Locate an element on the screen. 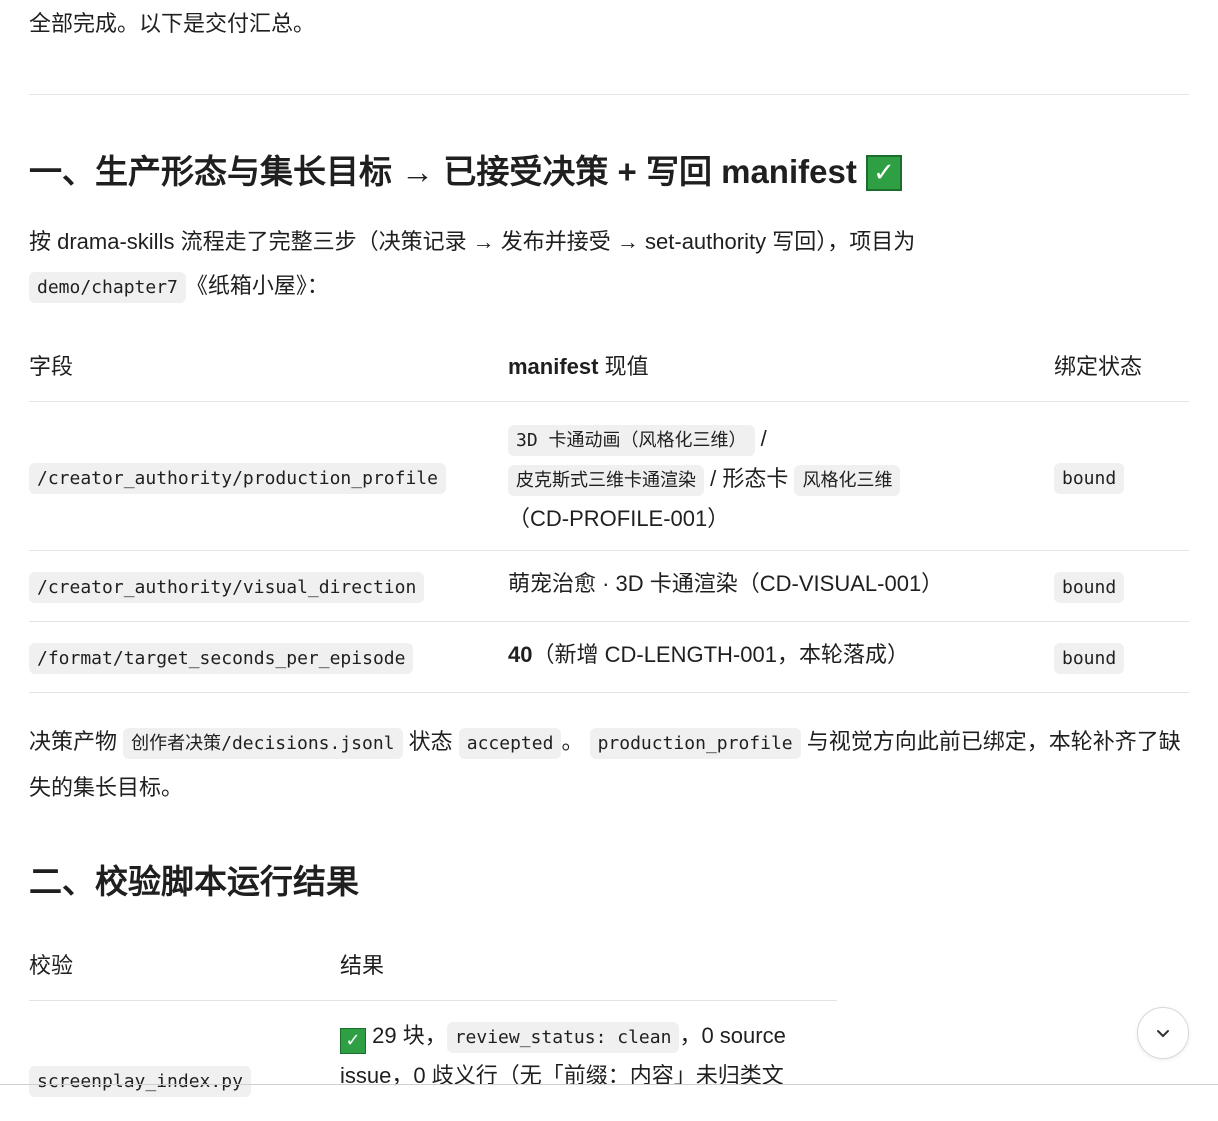  value-code: 风格化三维 is located at coordinates (847, 480).